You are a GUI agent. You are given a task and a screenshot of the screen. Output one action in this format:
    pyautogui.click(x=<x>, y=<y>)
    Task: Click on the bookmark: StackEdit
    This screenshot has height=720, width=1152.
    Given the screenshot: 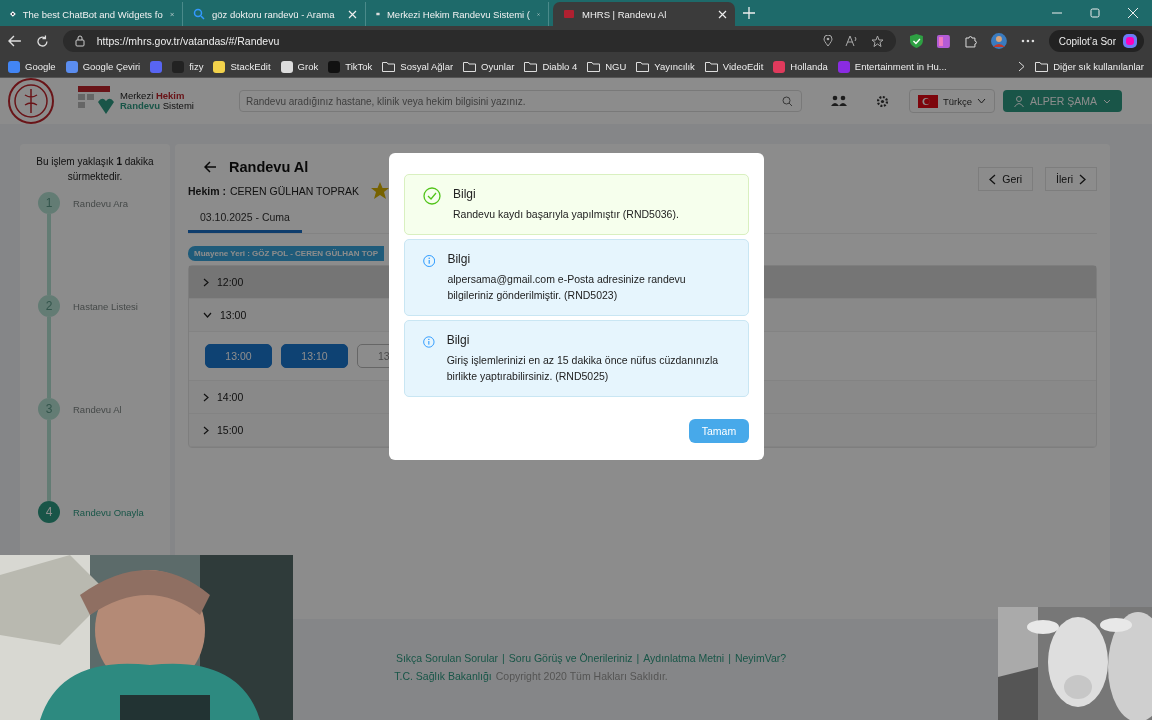 What is the action you would take?
    pyautogui.click(x=242, y=66)
    